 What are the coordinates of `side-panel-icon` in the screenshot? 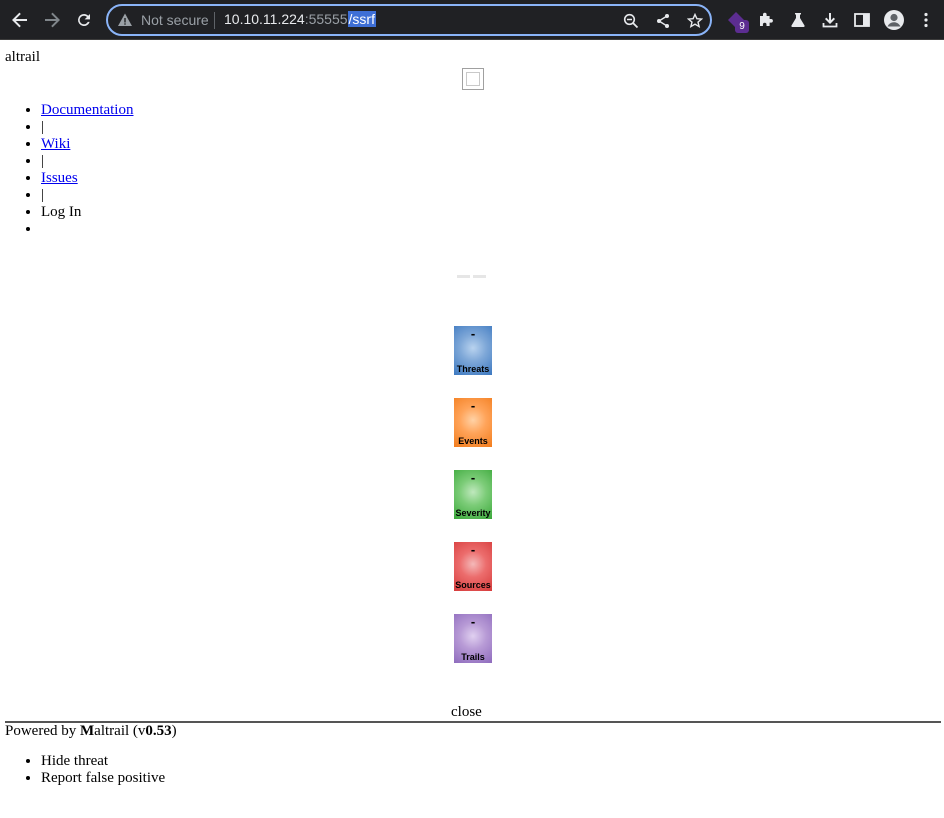 It's located at (862, 20).